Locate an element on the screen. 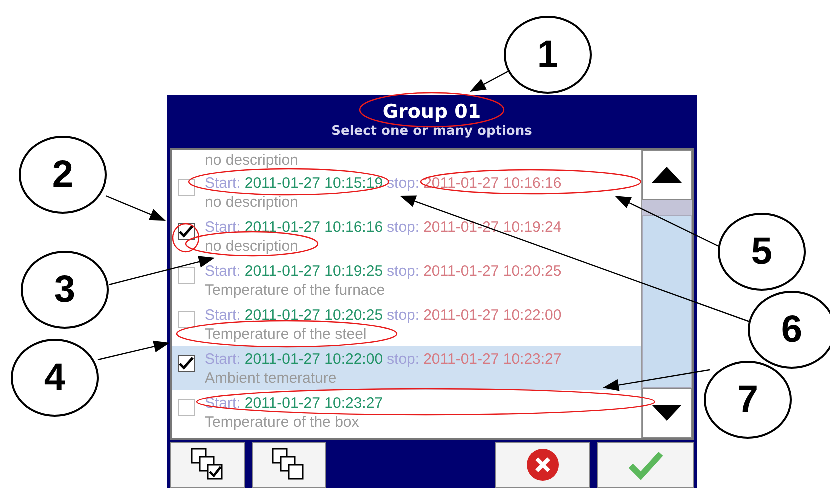  select-all-button is located at coordinates (207, 465).